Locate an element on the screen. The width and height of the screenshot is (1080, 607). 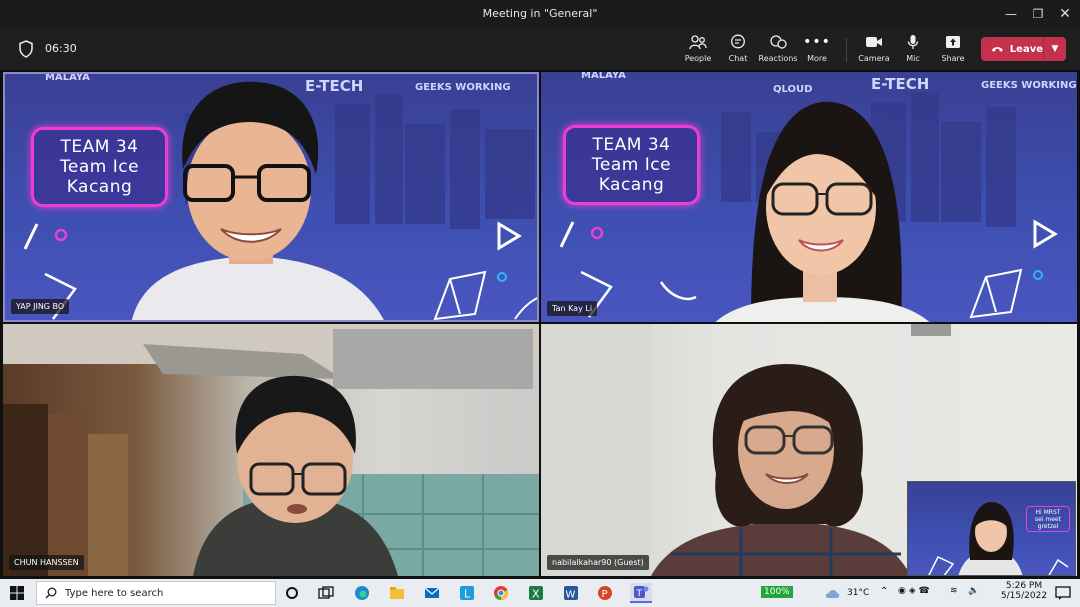
toolbar-divider is located at coordinates (846, 50).